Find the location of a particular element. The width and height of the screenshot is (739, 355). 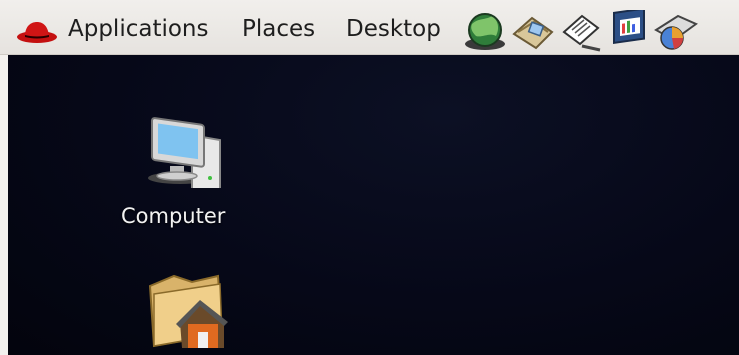

menu-places: Places is located at coordinates (278, 29).